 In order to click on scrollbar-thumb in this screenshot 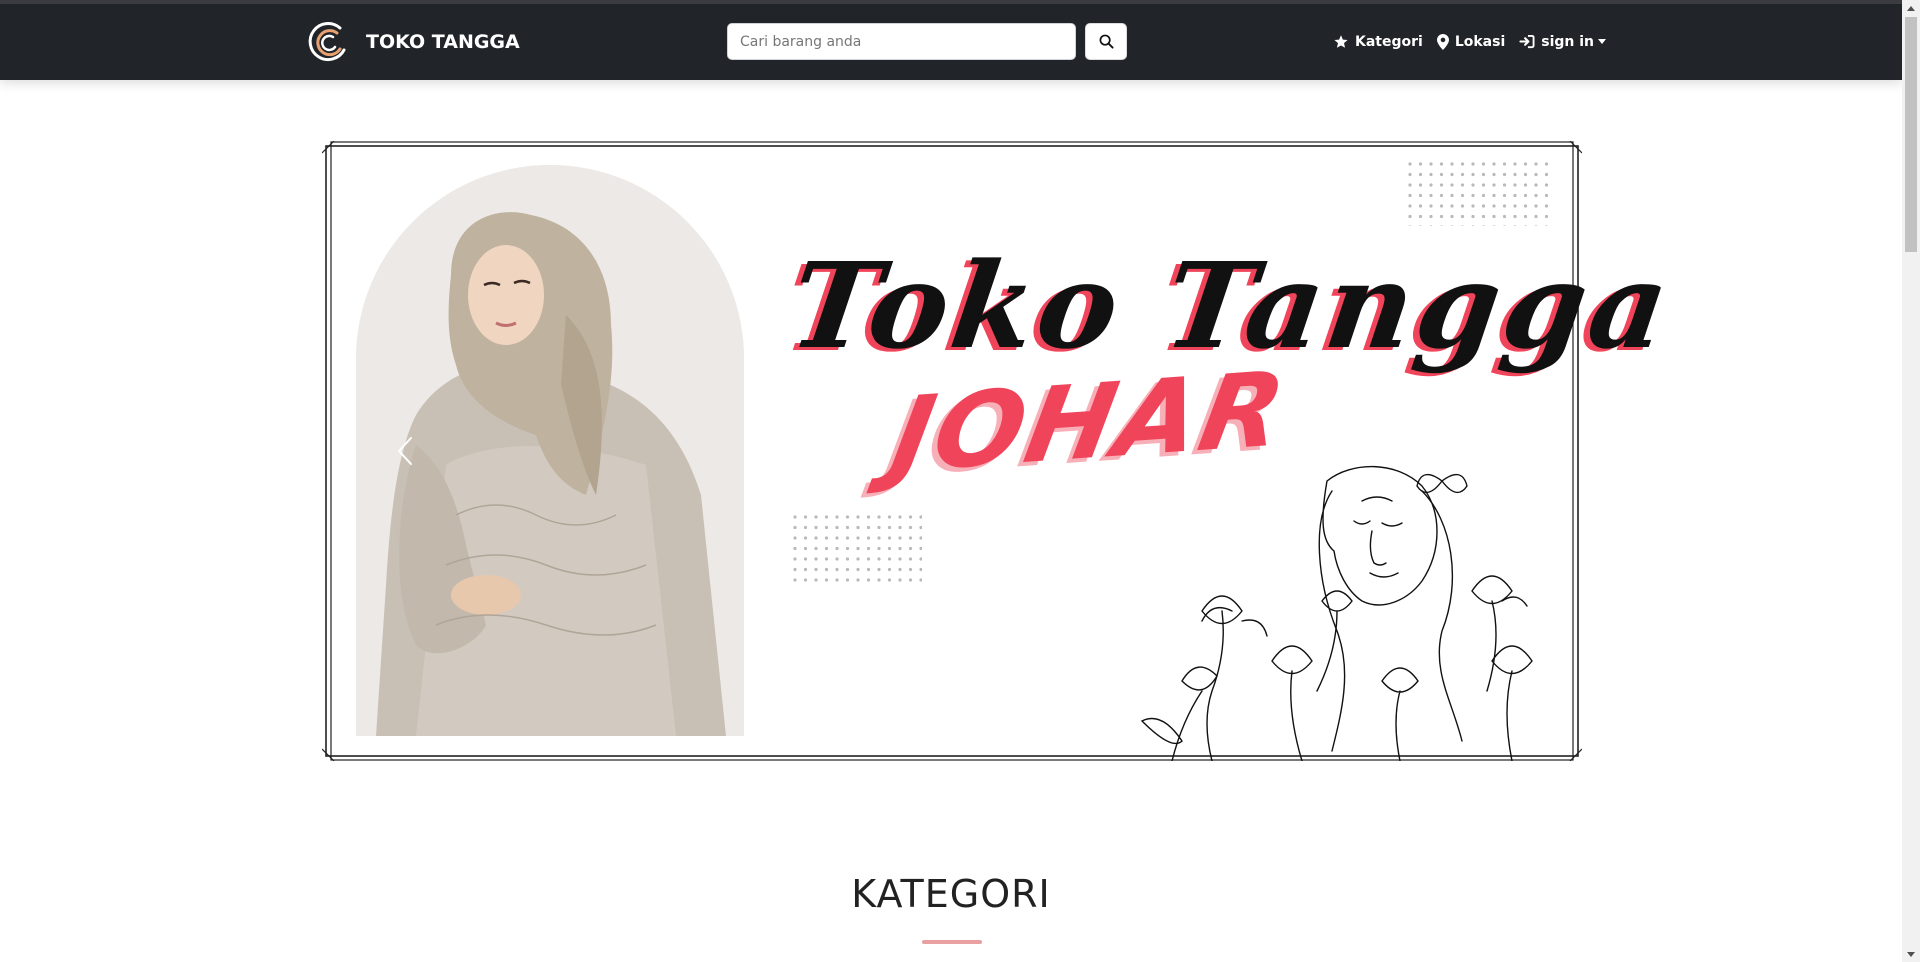, I will do `click(1911, 134)`.